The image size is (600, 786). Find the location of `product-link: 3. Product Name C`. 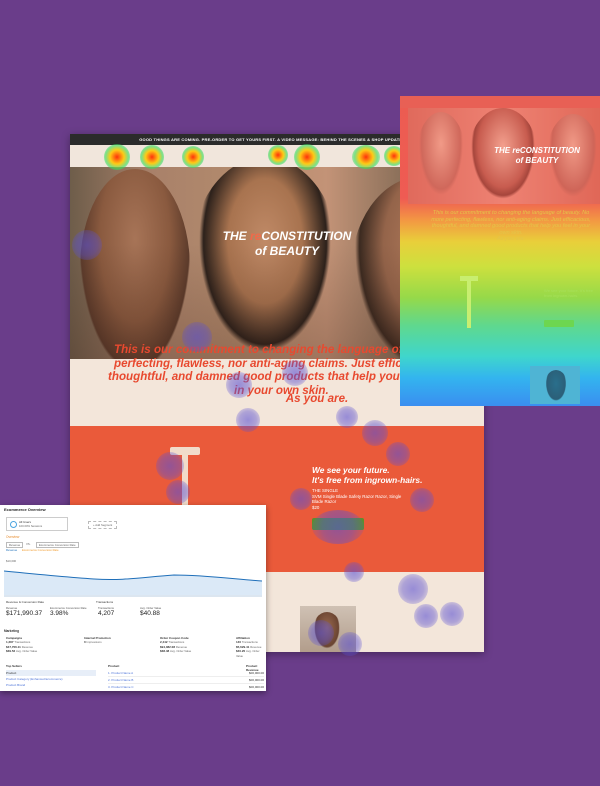

product-link: 3. Product Name C is located at coordinates (121, 687).